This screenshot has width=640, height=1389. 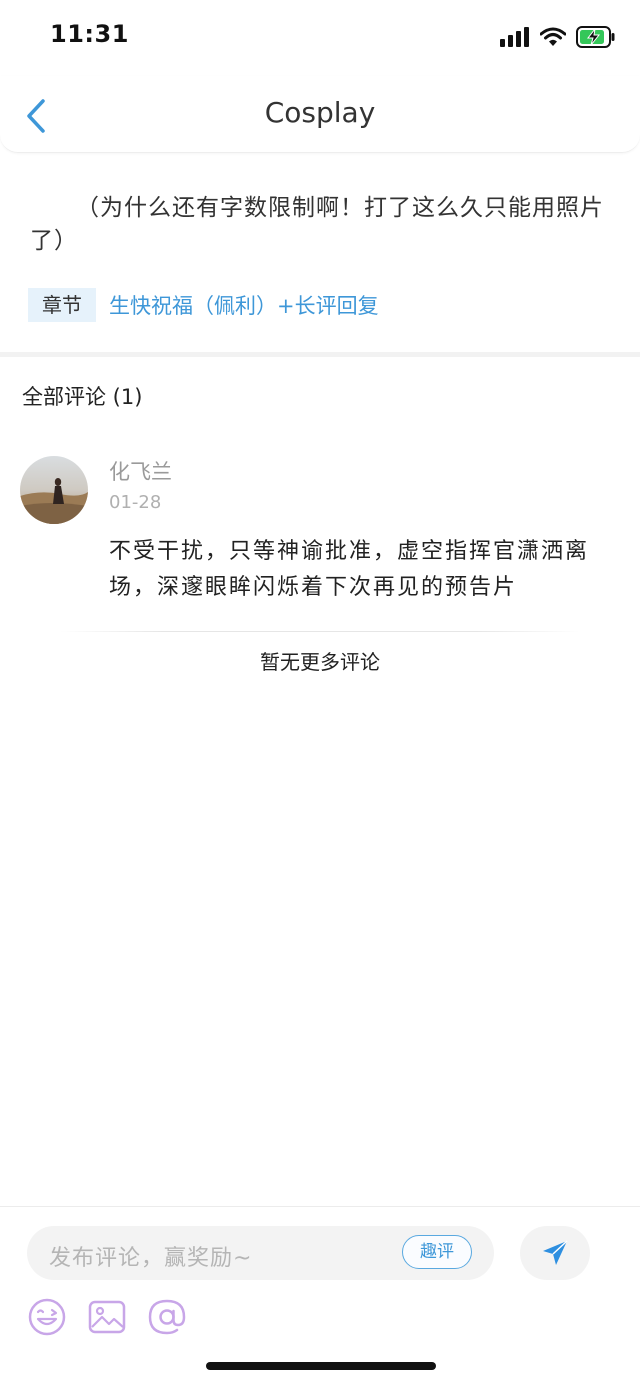 I want to click on chapter-tag: 章节, so click(x=62, y=305).